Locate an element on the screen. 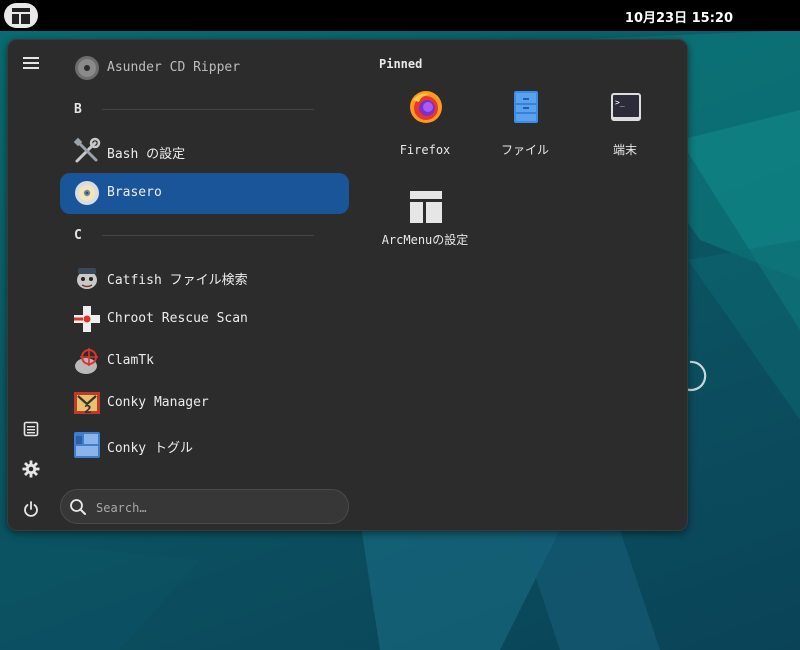 The height and width of the screenshot is (650, 800). top-bar: 10月23日 15:20 is located at coordinates (400, 15).